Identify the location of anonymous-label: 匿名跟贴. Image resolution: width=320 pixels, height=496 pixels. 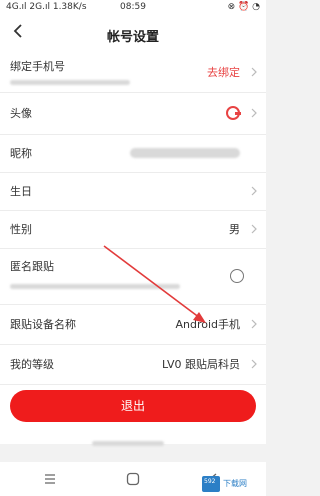
(32, 266).